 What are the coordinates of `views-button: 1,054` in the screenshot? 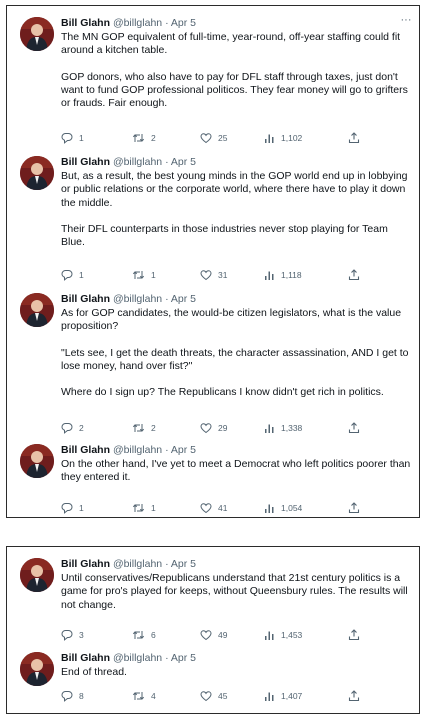 It's located at (283, 508).